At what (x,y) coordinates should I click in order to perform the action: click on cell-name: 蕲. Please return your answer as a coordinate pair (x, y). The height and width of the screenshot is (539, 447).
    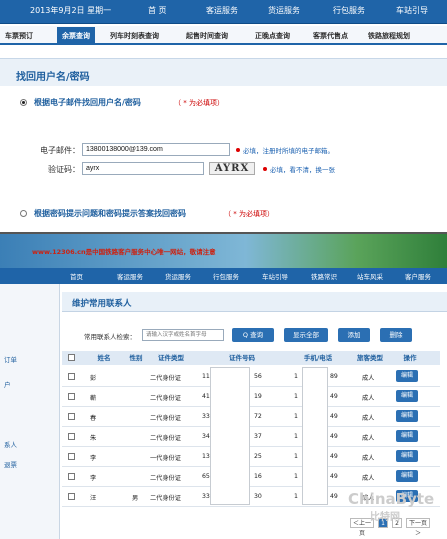
    Looking at the image, I should click on (93, 398).